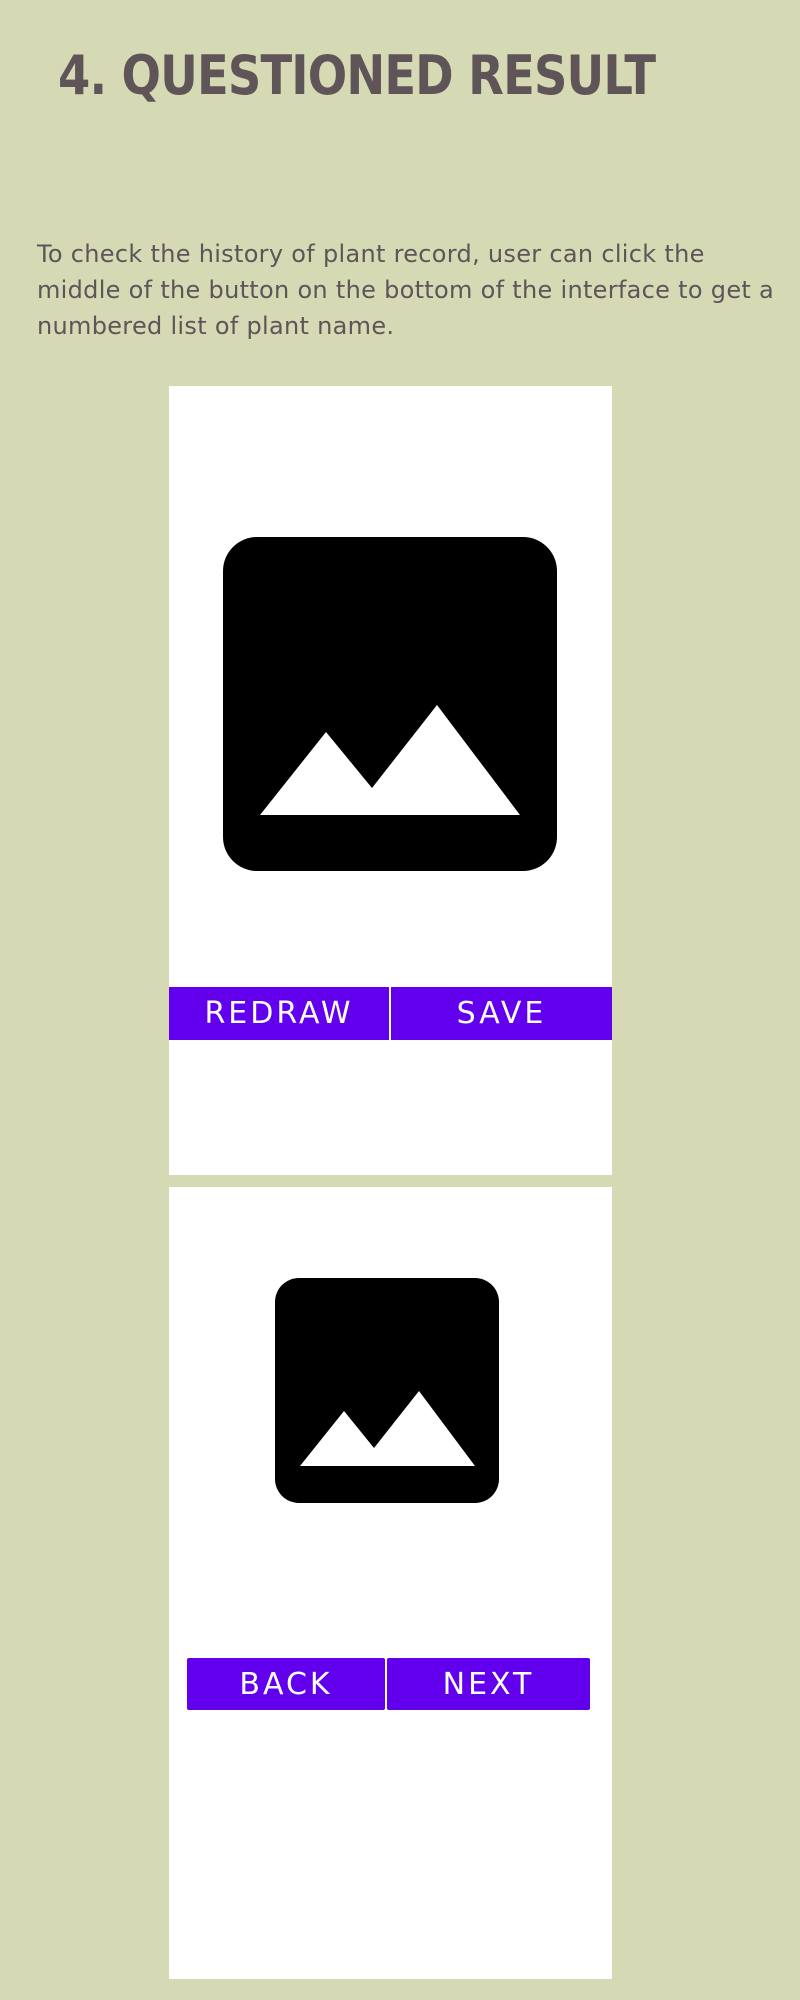  What do you see at coordinates (357, 75) in the screenshot?
I see `section-title: 4. QUESTIONED RESULT` at bounding box center [357, 75].